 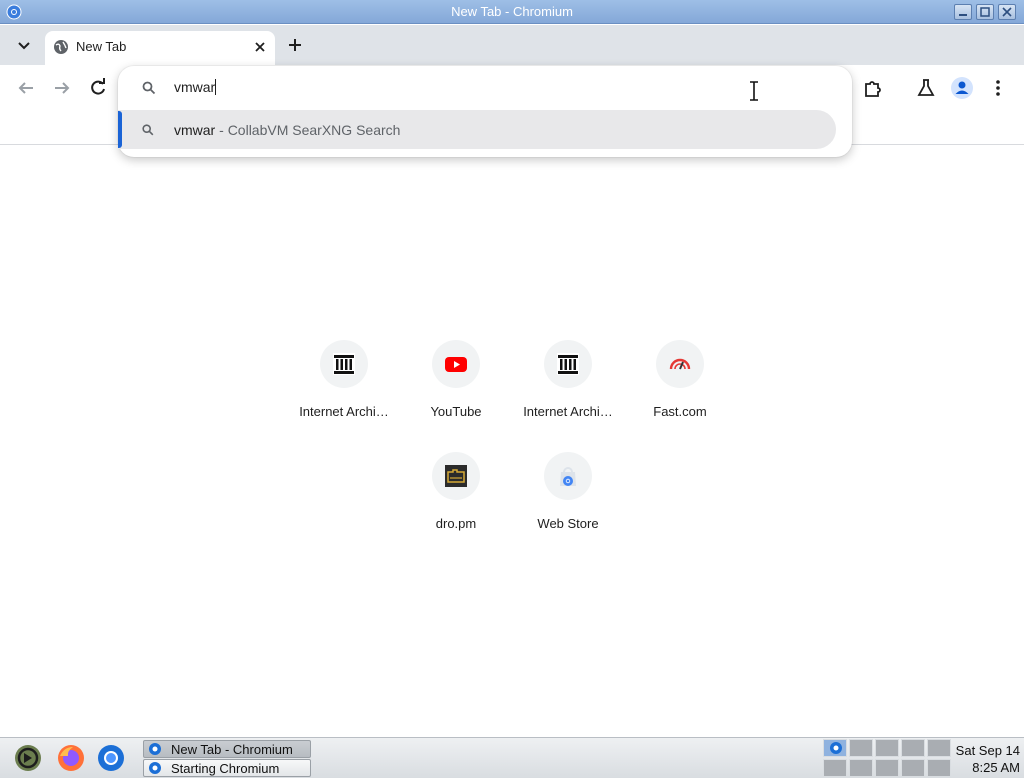 What do you see at coordinates (963, 12) in the screenshot?
I see `minimize-button` at bounding box center [963, 12].